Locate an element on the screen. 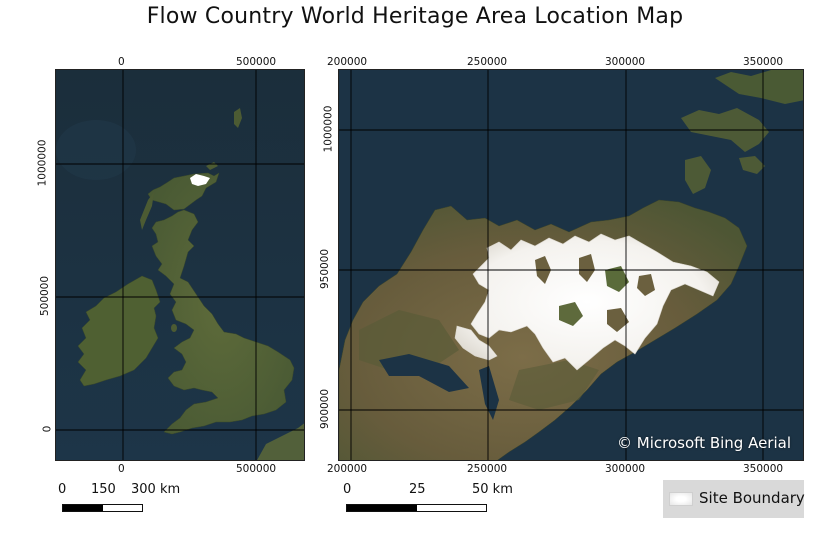 The height and width of the screenshot is (537, 830). site-boundary-swatch is located at coordinates (681, 499).